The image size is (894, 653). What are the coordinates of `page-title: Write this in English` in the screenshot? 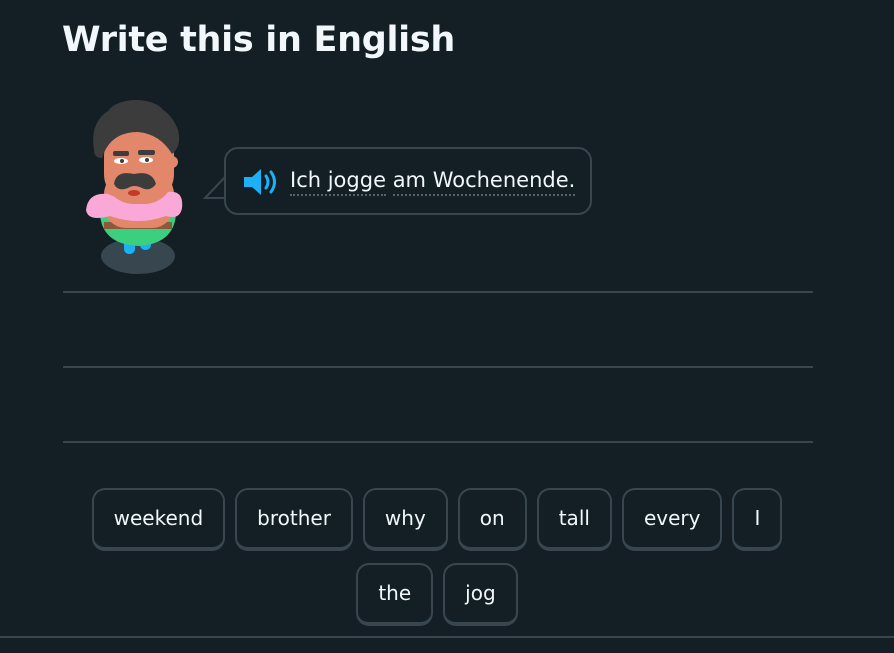 It's located at (258, 40).